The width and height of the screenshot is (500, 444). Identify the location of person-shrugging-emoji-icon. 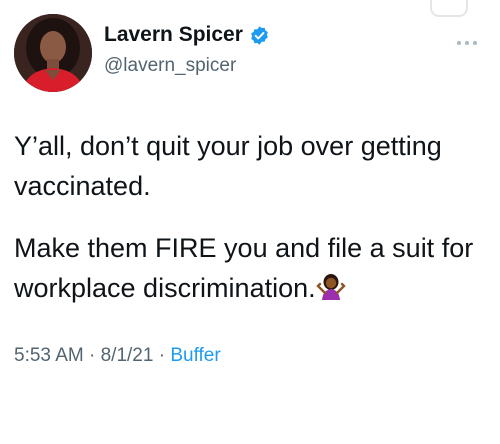
(330, 287).